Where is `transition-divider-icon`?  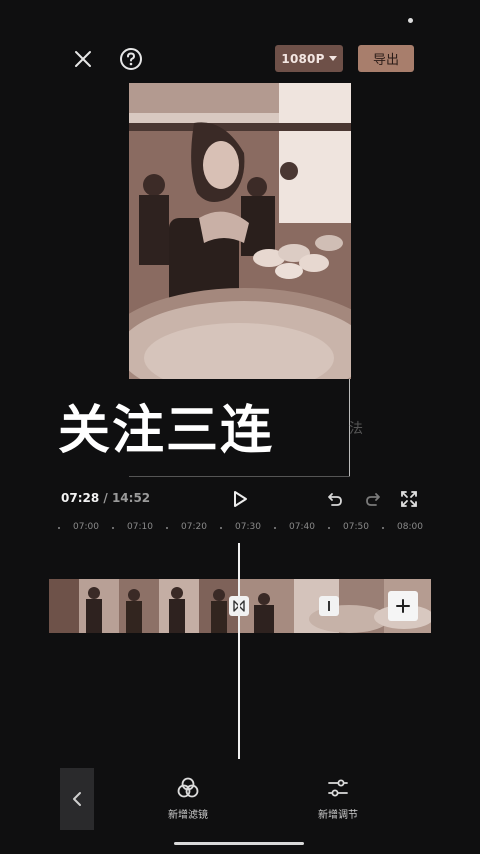
transition-divider-icon is located at coordinates (329, 606).